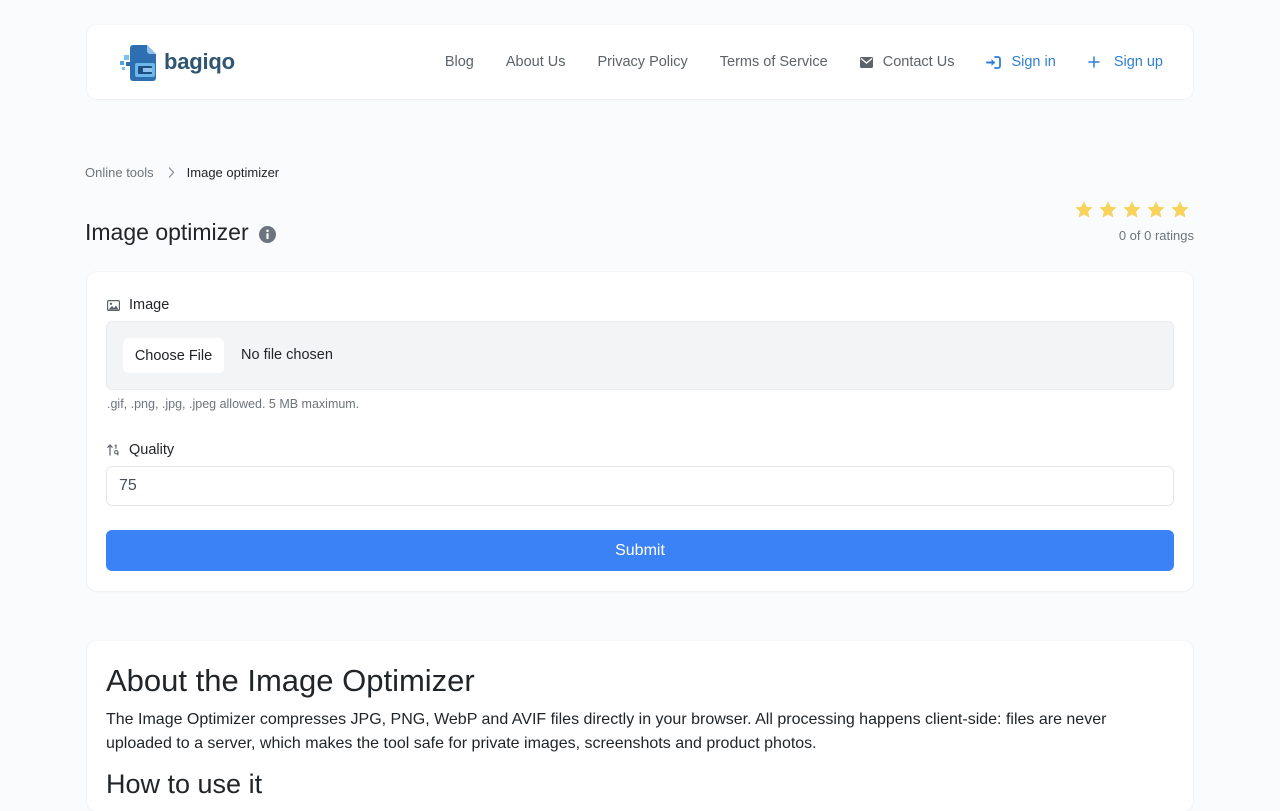 Image resolution: width=1280 pixels, height=811 pixels. Describe the element at coordinates (918, 62) in the screenshot. I see `nav-link-contact-us-label: Contact Us` at that location.